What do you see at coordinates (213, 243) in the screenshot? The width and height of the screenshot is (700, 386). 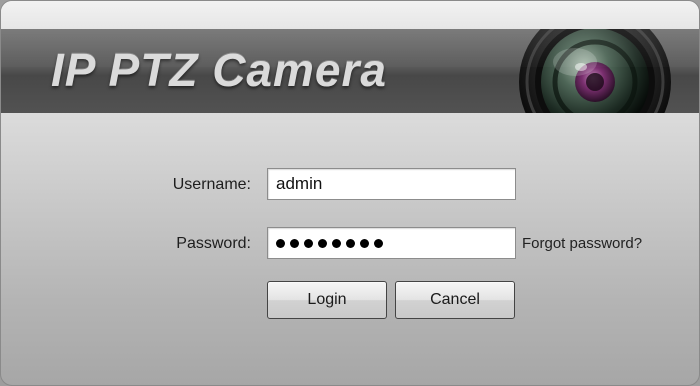 I see `password-label: Password:` at bounding box center [213, 243].